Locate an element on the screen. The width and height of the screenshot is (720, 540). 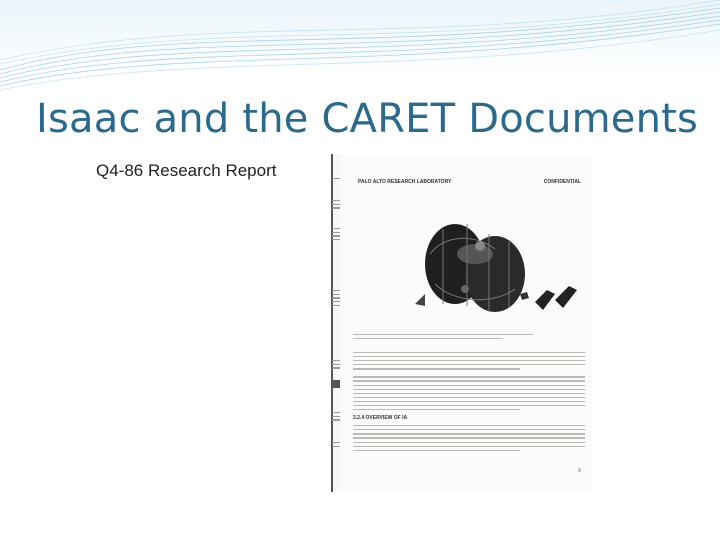
margin-block is located at coordinates (336, 384).